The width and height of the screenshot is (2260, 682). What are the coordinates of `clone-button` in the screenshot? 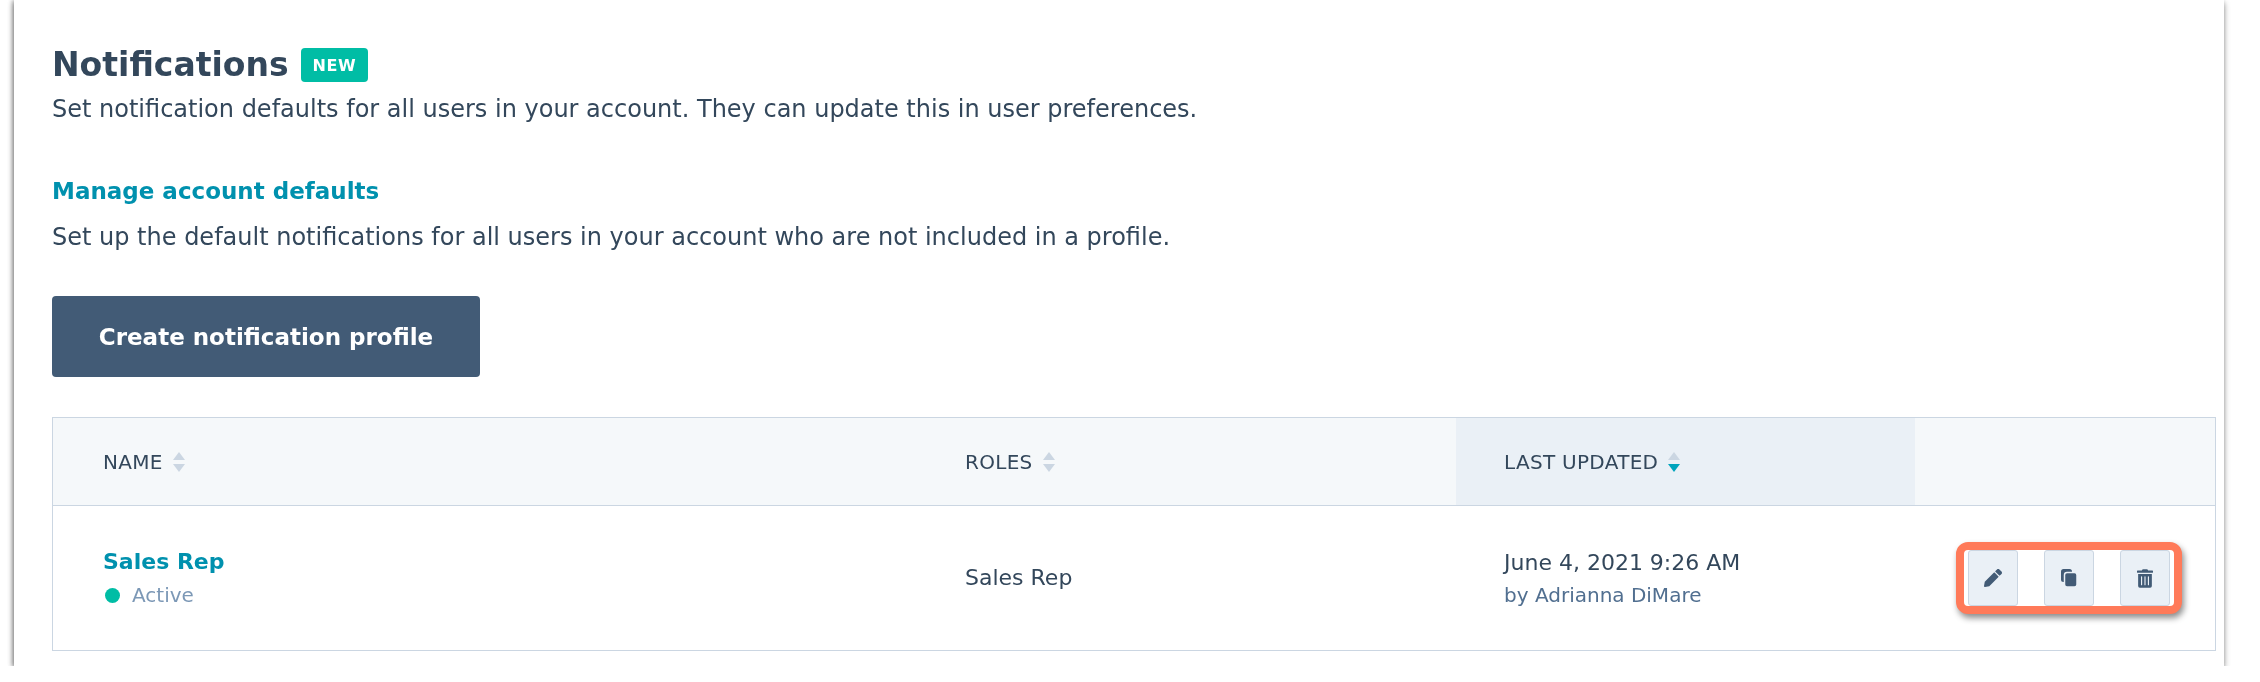 It's located at (2069, 578).